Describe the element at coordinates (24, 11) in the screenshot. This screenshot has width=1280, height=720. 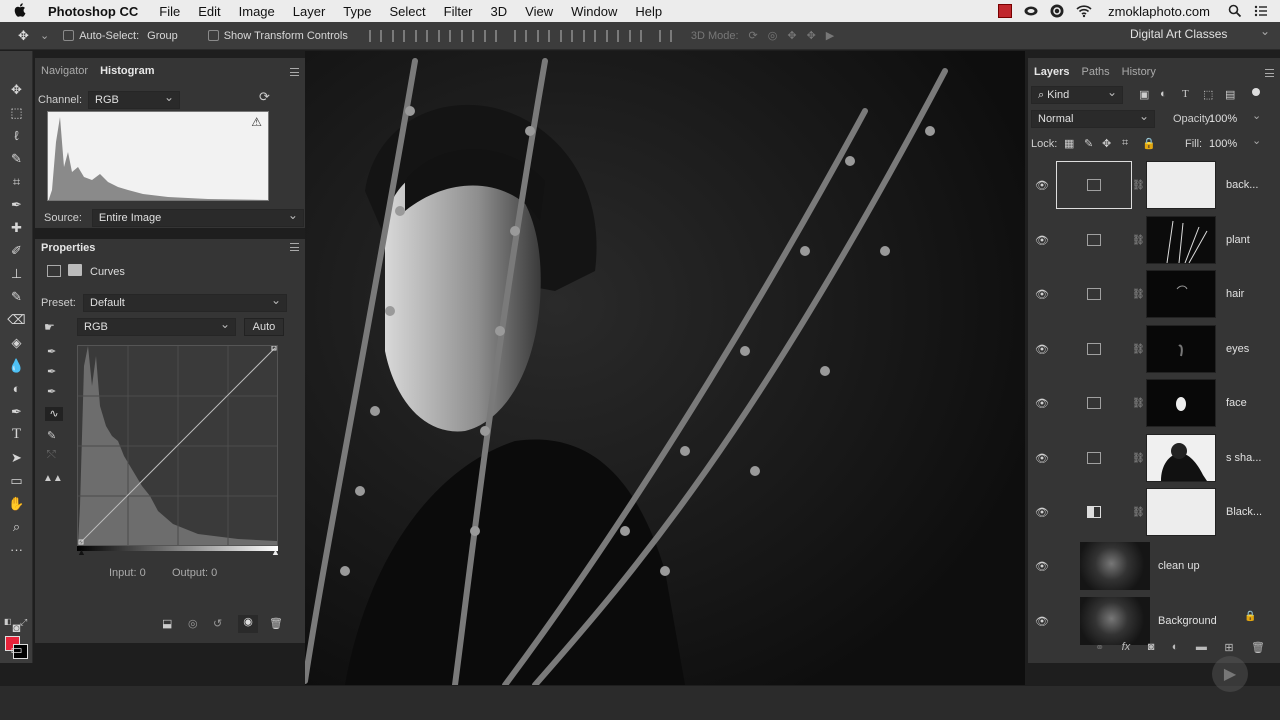
I see `apple-icon` at that location.